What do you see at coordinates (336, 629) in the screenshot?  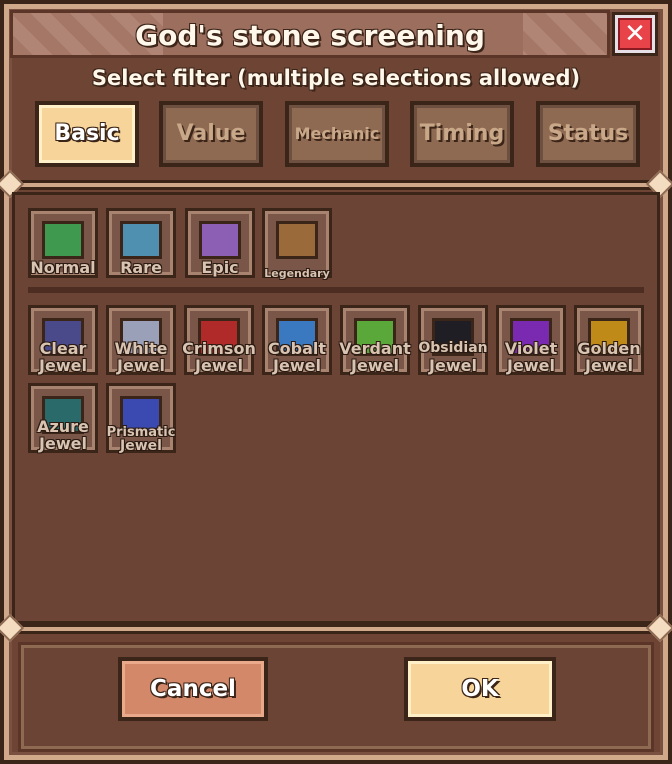 I see `footer-divider` at bounding box center [336, 629].